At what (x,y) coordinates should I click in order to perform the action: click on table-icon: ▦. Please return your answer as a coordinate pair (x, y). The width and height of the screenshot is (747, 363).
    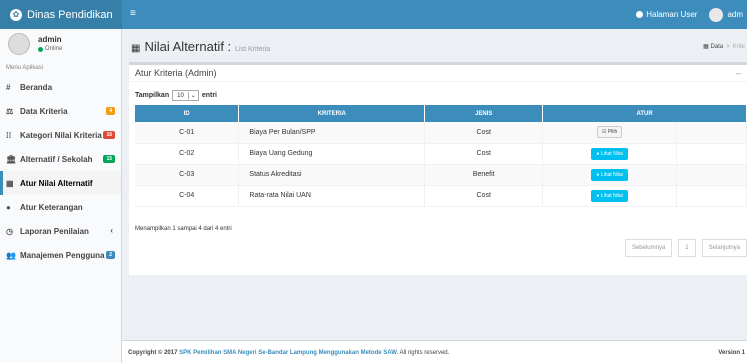
    Looking at the image, I should click on (136, 48).